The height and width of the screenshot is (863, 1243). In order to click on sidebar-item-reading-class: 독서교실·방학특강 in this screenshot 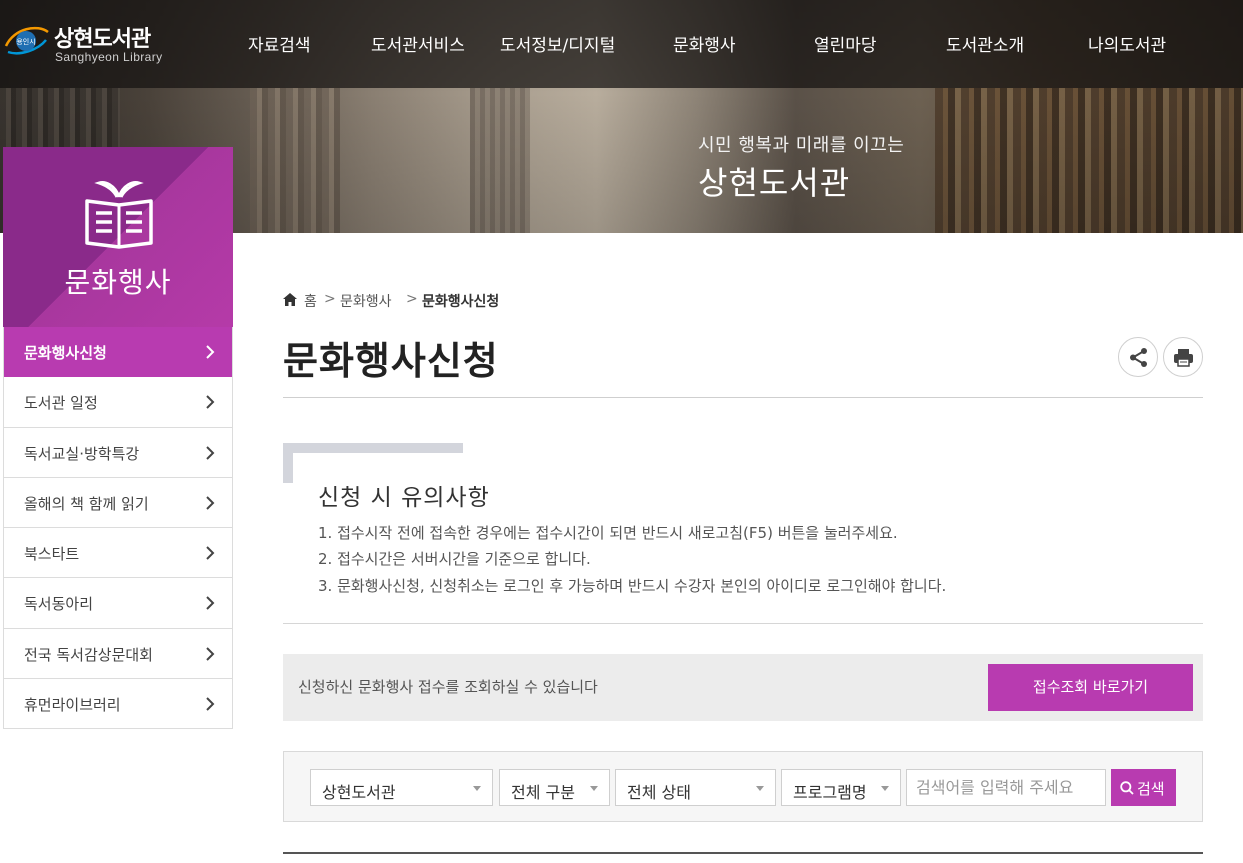, I will do `click(118, 453)`.